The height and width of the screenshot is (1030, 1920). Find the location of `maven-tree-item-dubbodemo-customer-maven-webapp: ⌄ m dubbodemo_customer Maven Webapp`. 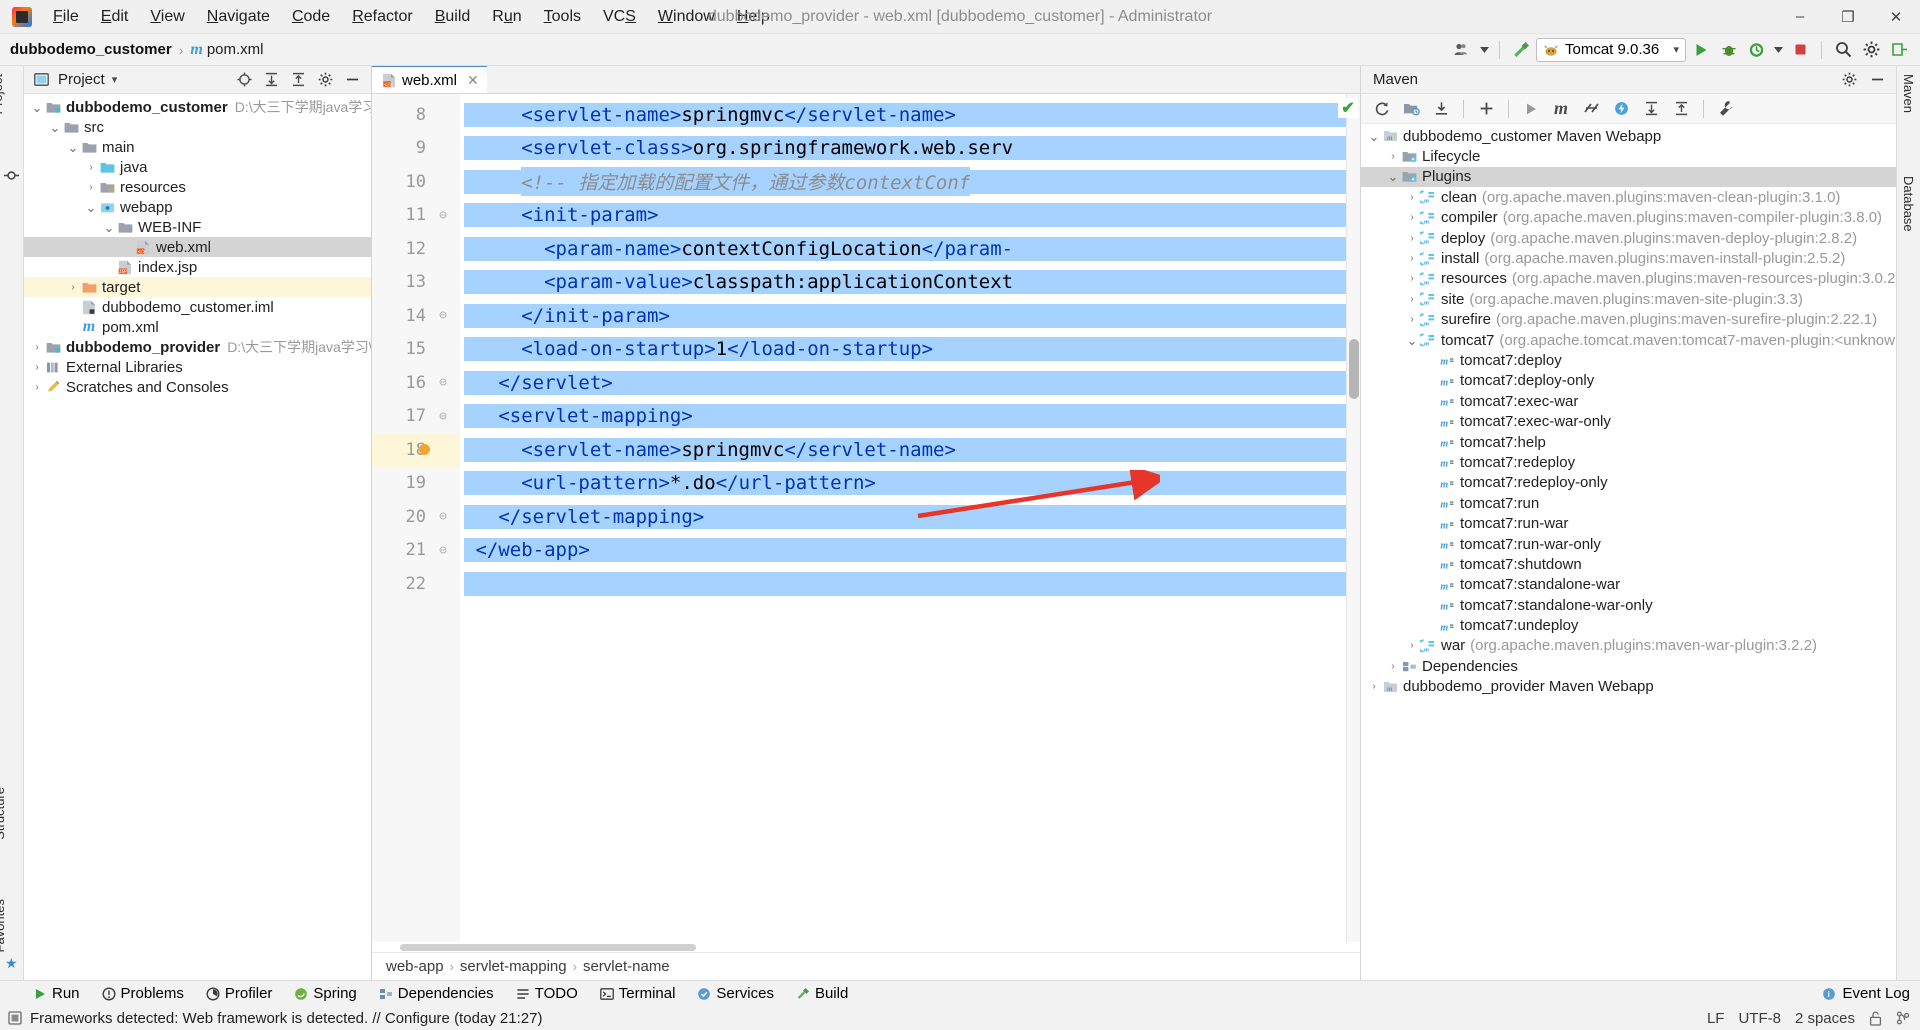

maven-tree-item-dubbodemo-customer-maven-webapp: ⌄ m dubbodemo_customer Maven Webapp is located at coordinates (1628, 136).